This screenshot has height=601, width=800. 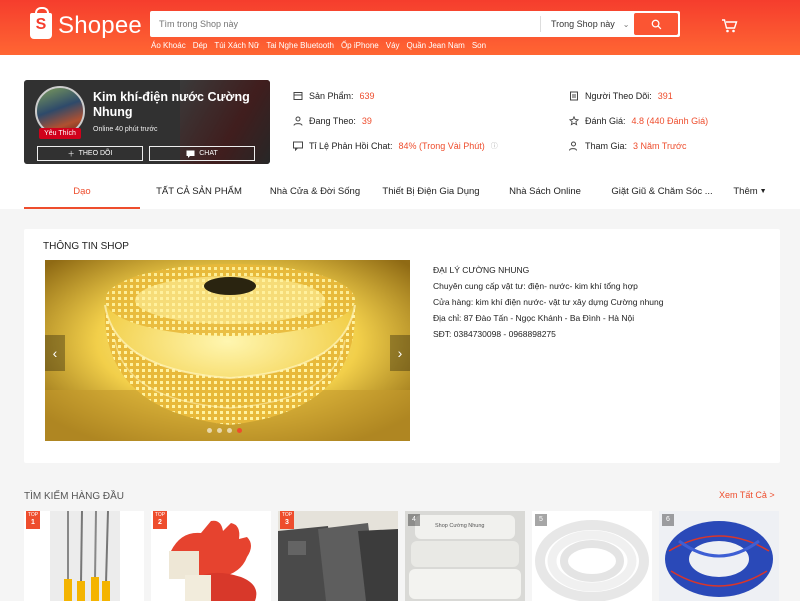 I want to click on info-icon: ⓘ, so click(x=494, y=146).